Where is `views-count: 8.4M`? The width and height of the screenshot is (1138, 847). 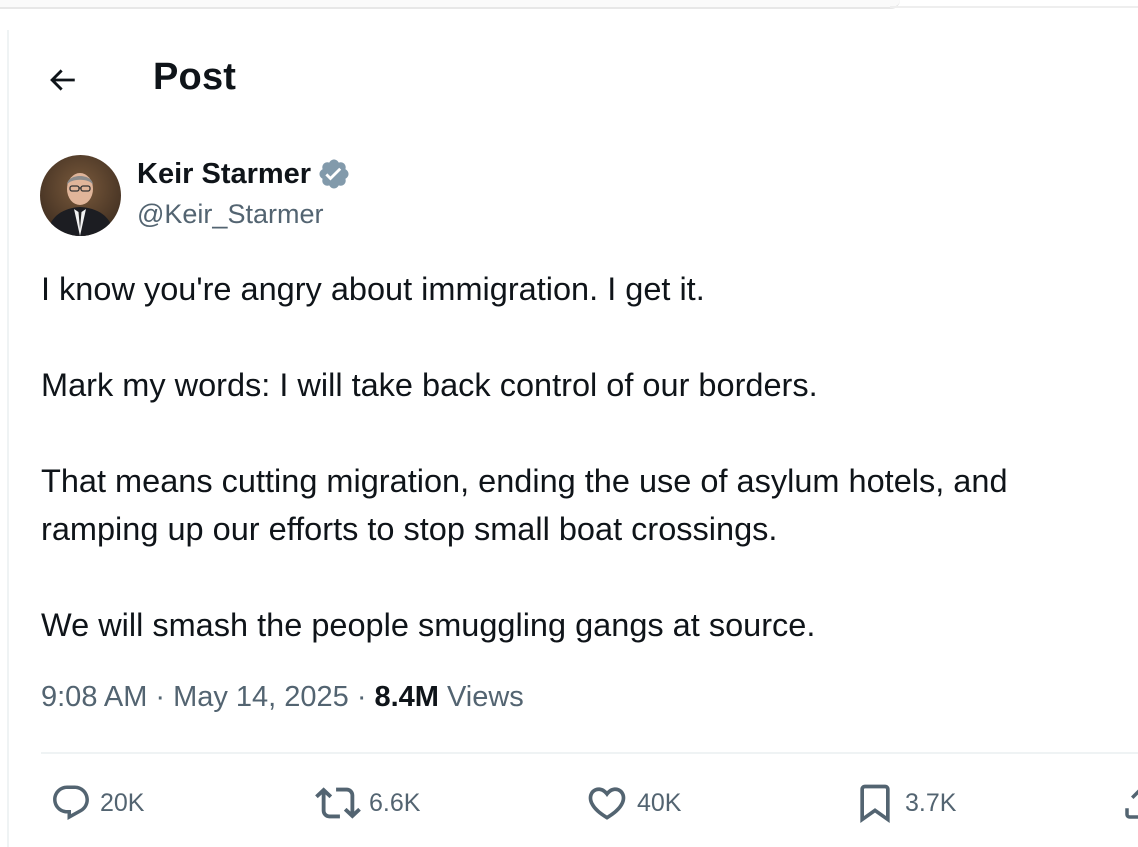 views-count: 8.4M is located at coordinates (406, 697).